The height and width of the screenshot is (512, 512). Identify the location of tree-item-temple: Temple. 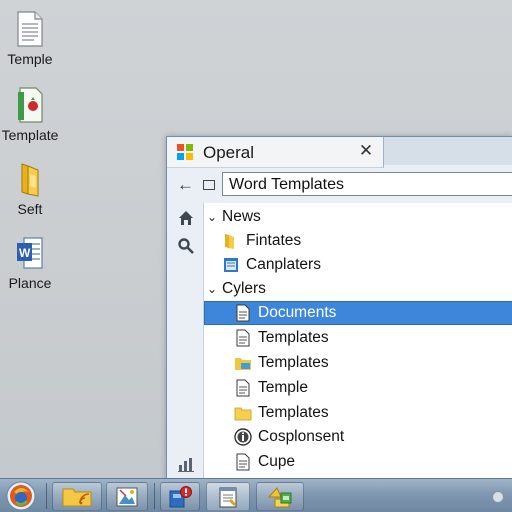
(358, 388).